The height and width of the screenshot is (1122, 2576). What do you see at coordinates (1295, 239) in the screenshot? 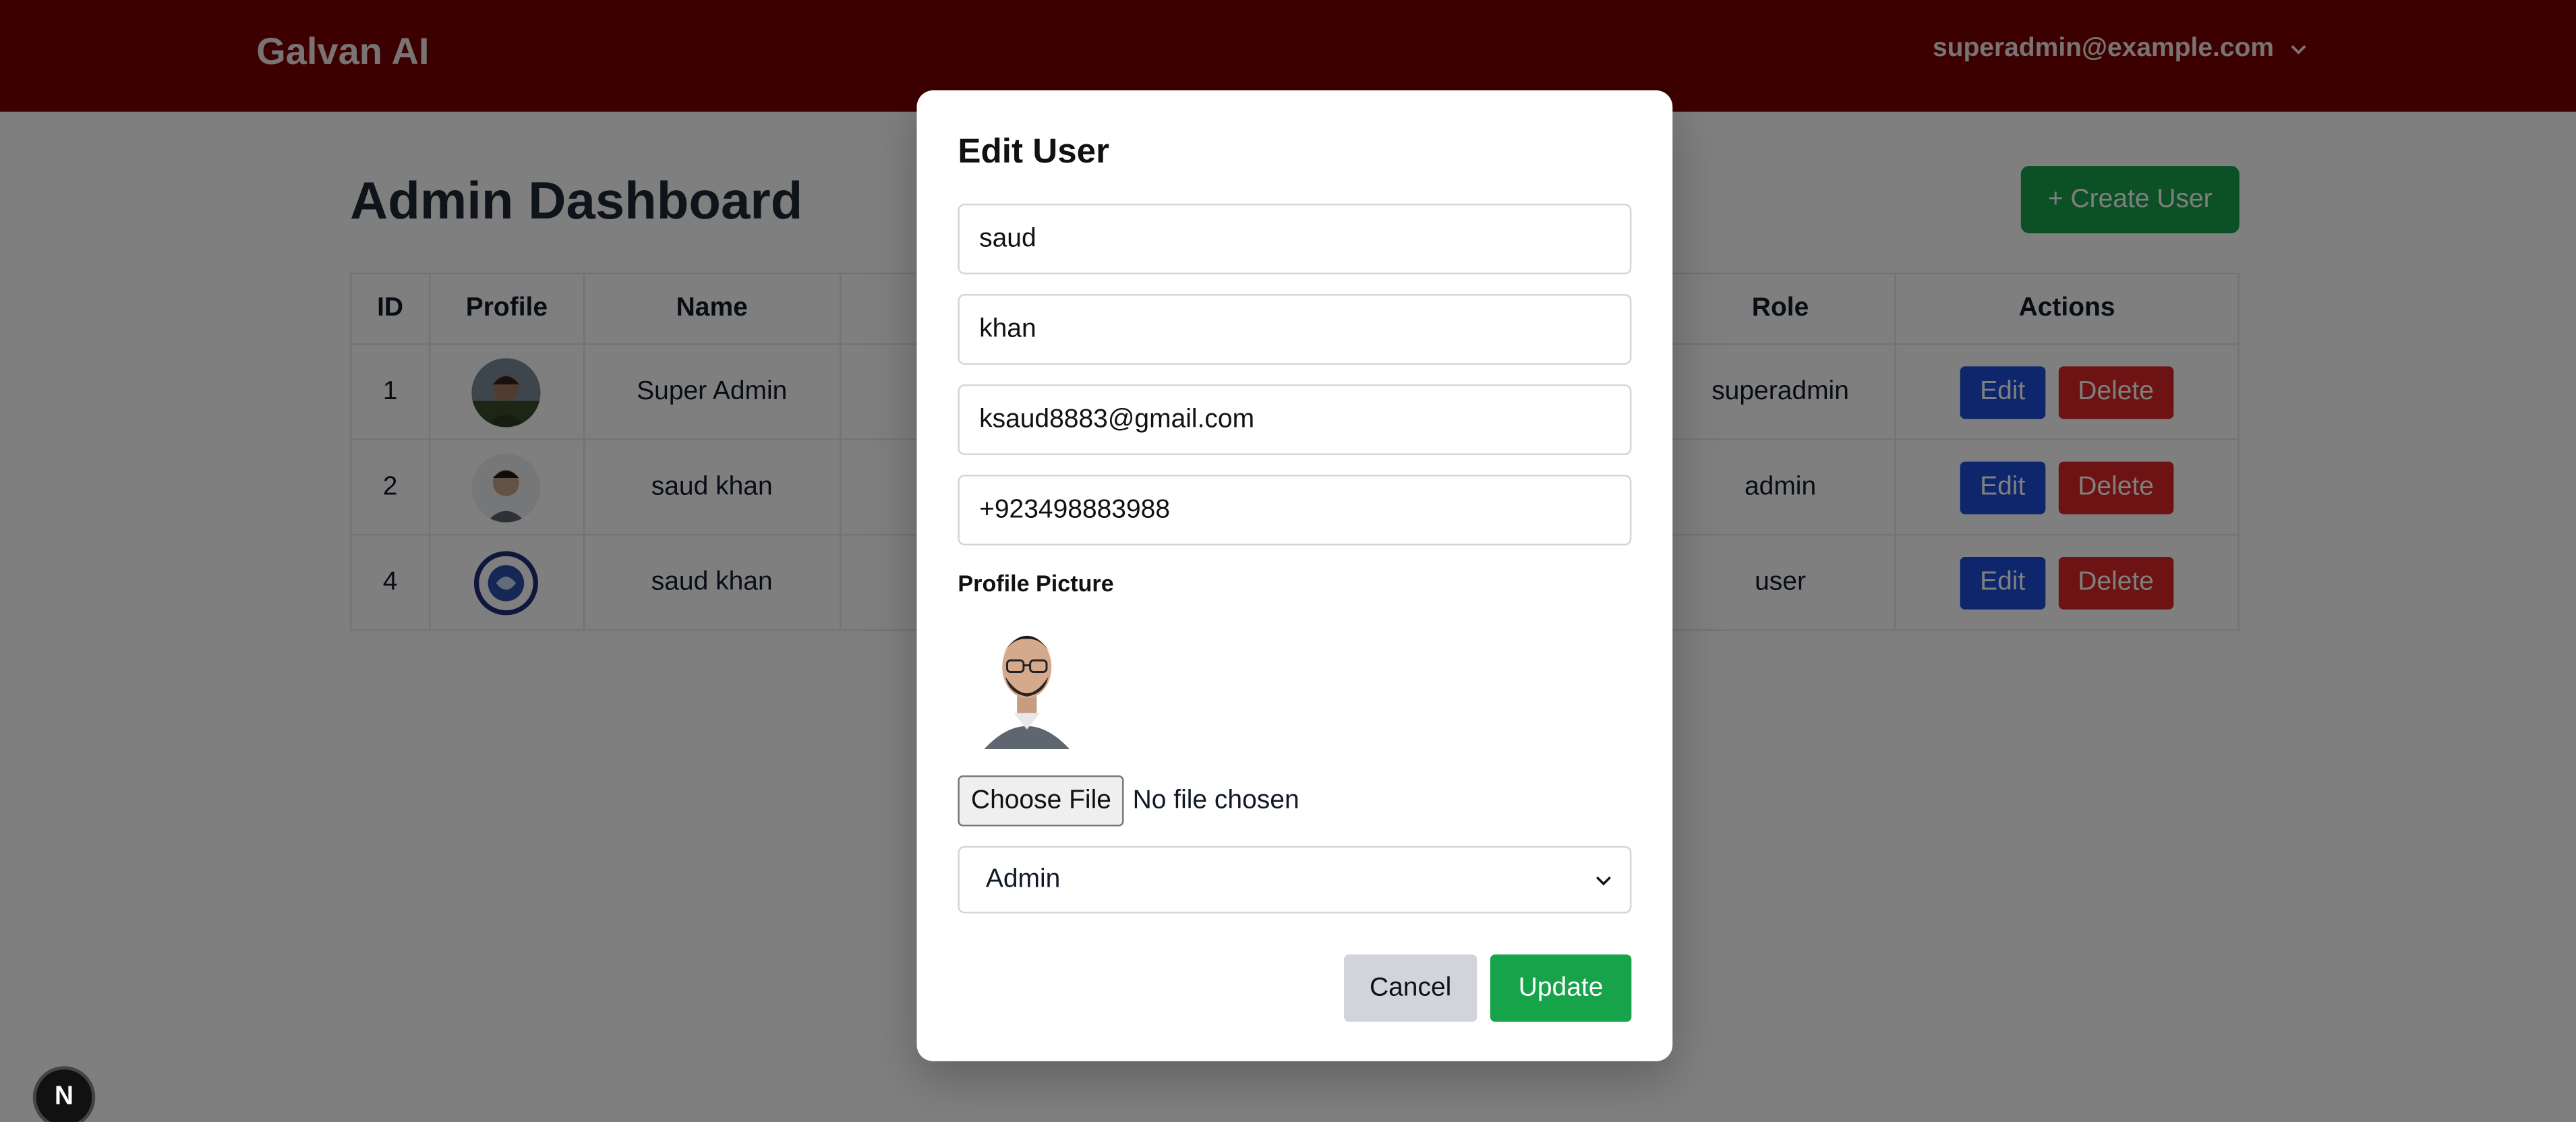
I see `first-name-field` at bounding box center [1295, 239].